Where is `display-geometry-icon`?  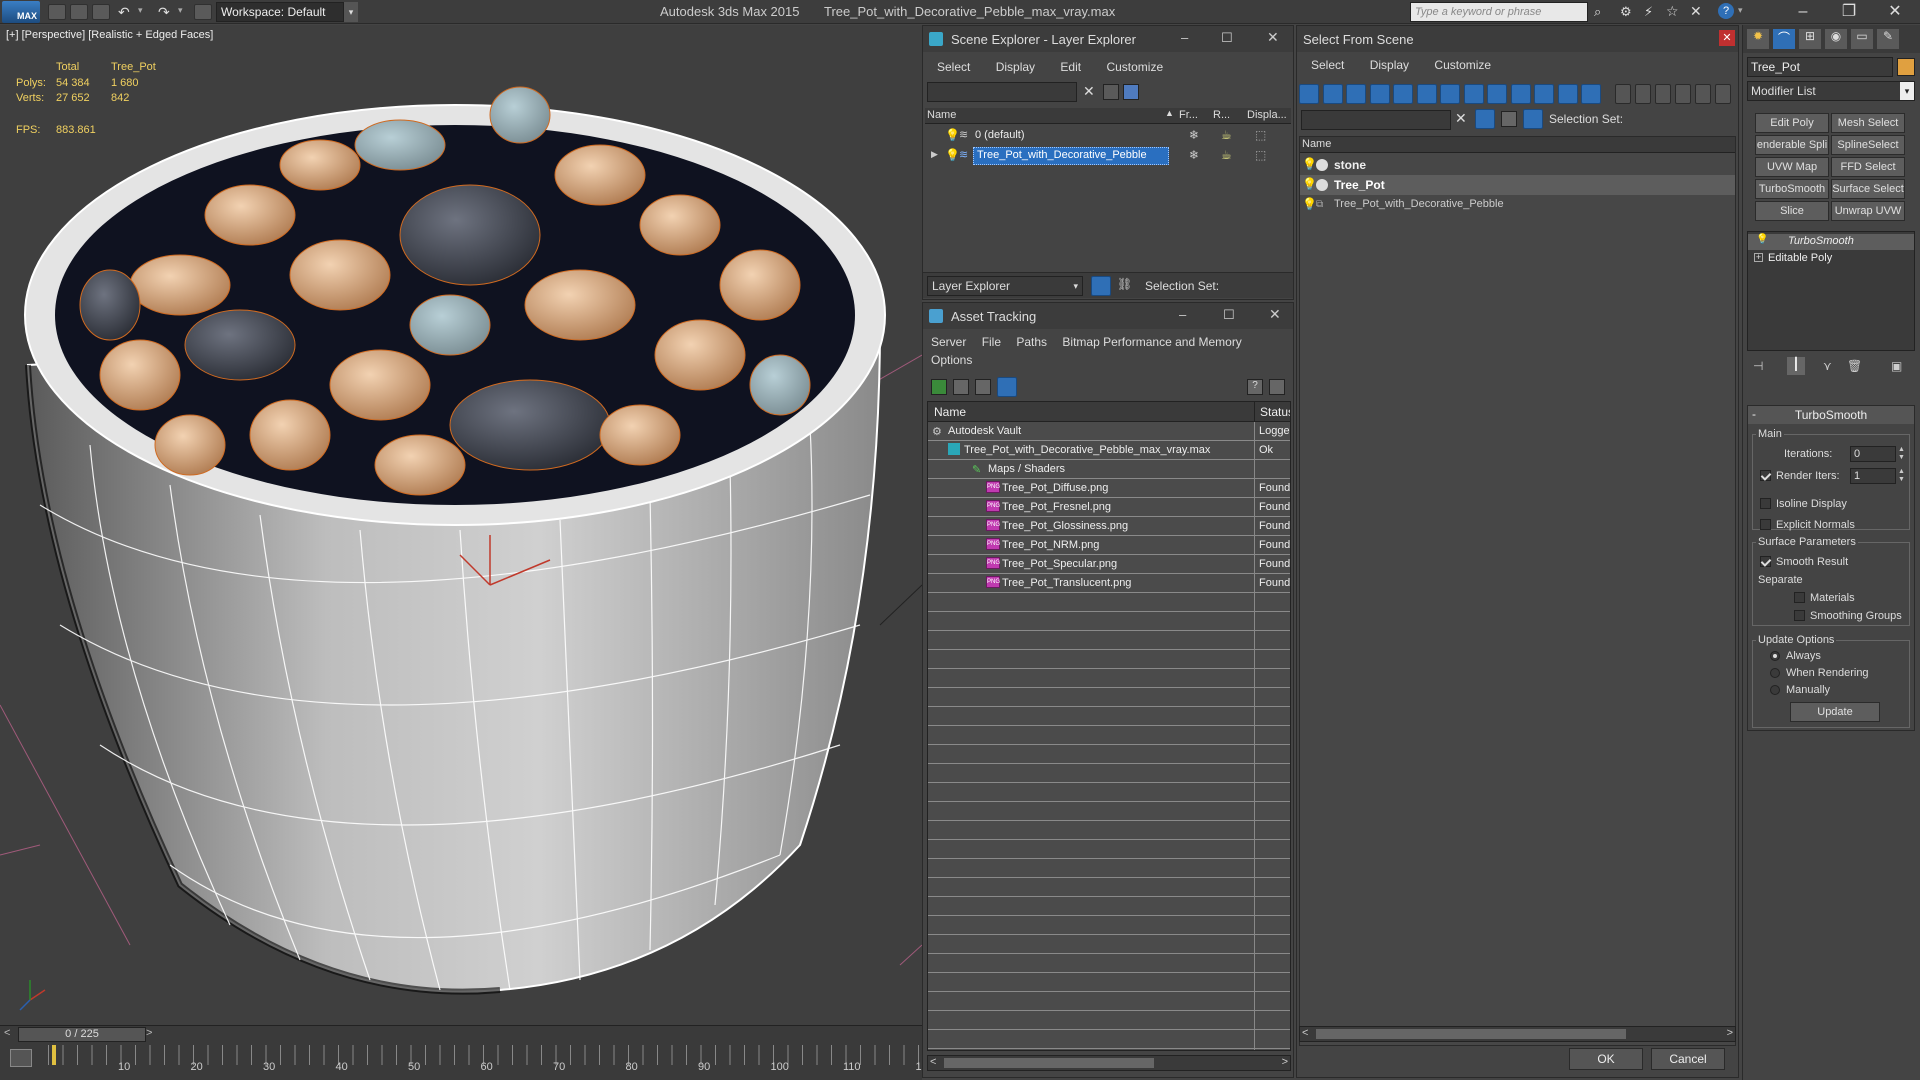
display-geometry-icon is located at coordinates (1309, 94).